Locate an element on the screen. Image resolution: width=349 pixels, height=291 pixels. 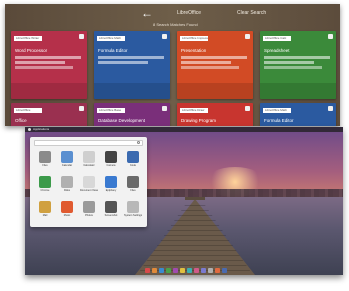
launcher-app: Code is located at coordinates (133, 161).